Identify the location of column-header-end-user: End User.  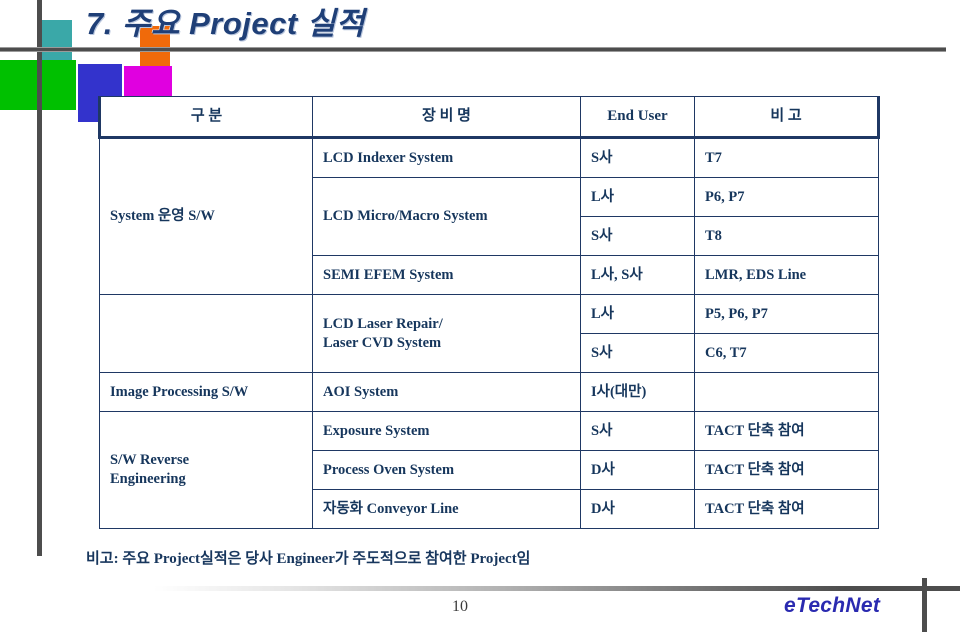
(637, 117).